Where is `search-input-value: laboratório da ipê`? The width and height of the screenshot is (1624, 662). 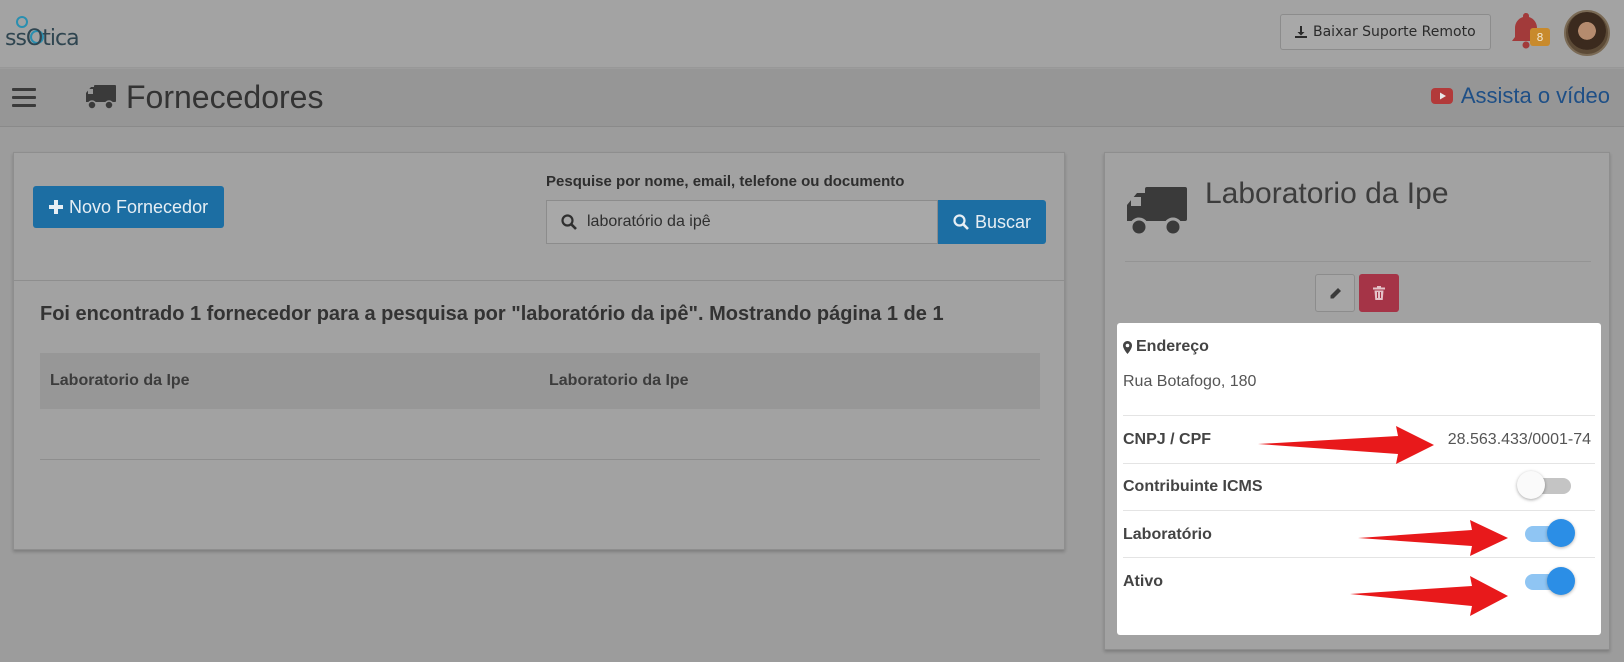 search-input-value: laboratório da ipê is located at coordinates (649, 221).